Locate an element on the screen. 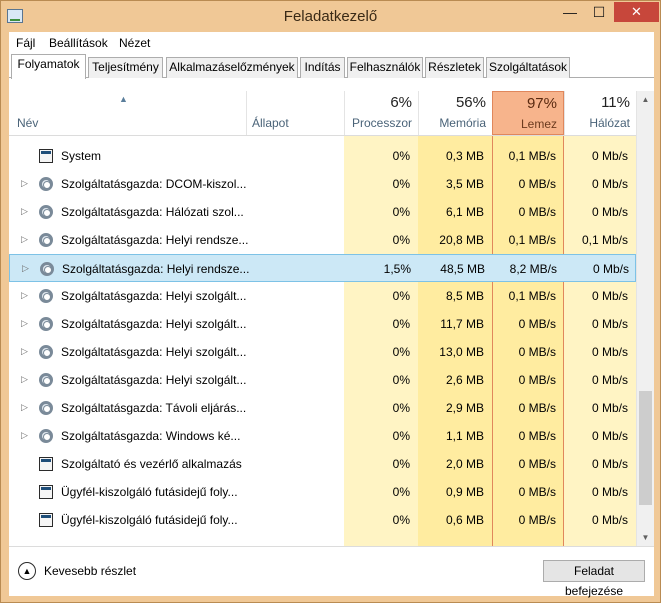 The image size is (661, 603). process-mem-value: 0,6 MB is located at coordinates (464, 520).